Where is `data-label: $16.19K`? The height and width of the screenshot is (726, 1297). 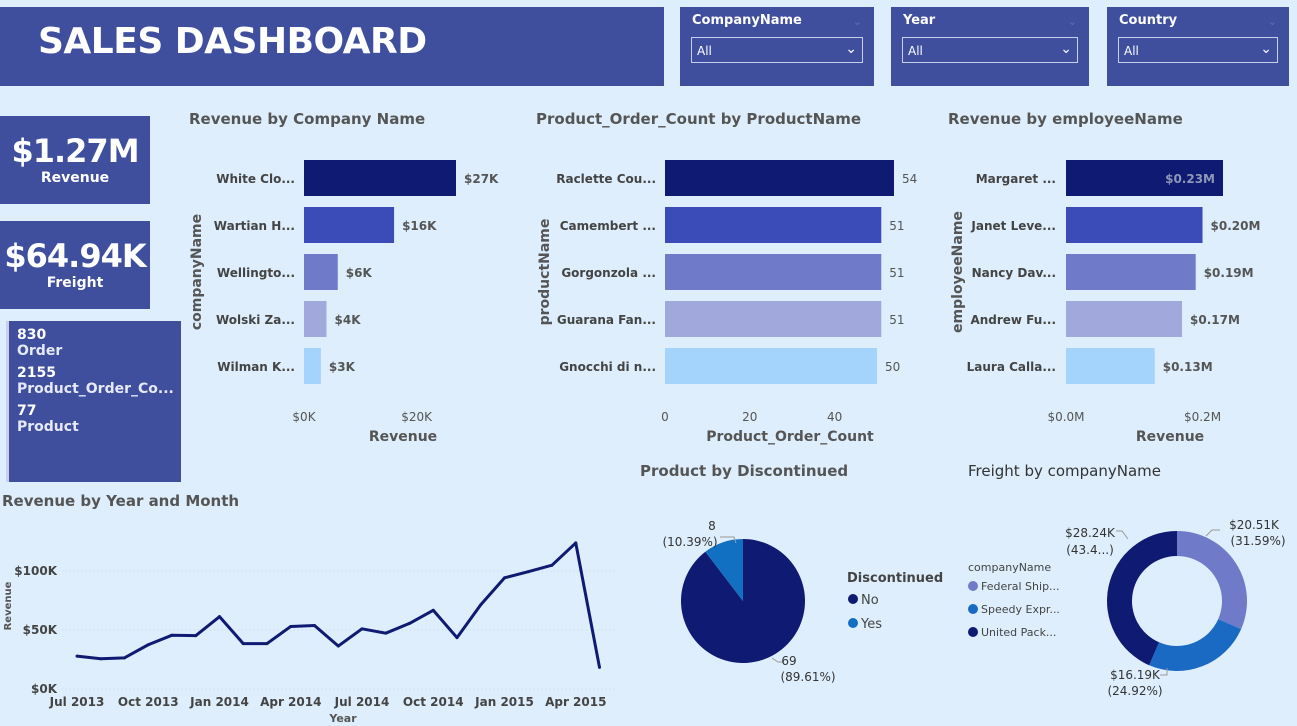 data-label: $16.19K is located at coordinates (1135, 675).